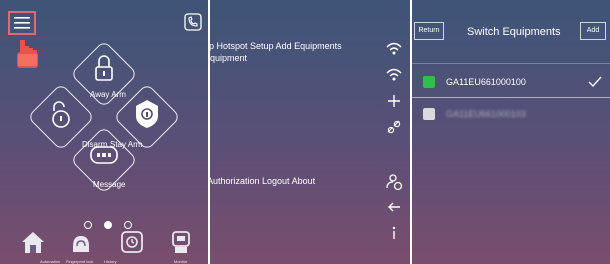  I want to click on fingerprint-icon, so click(81, 244).